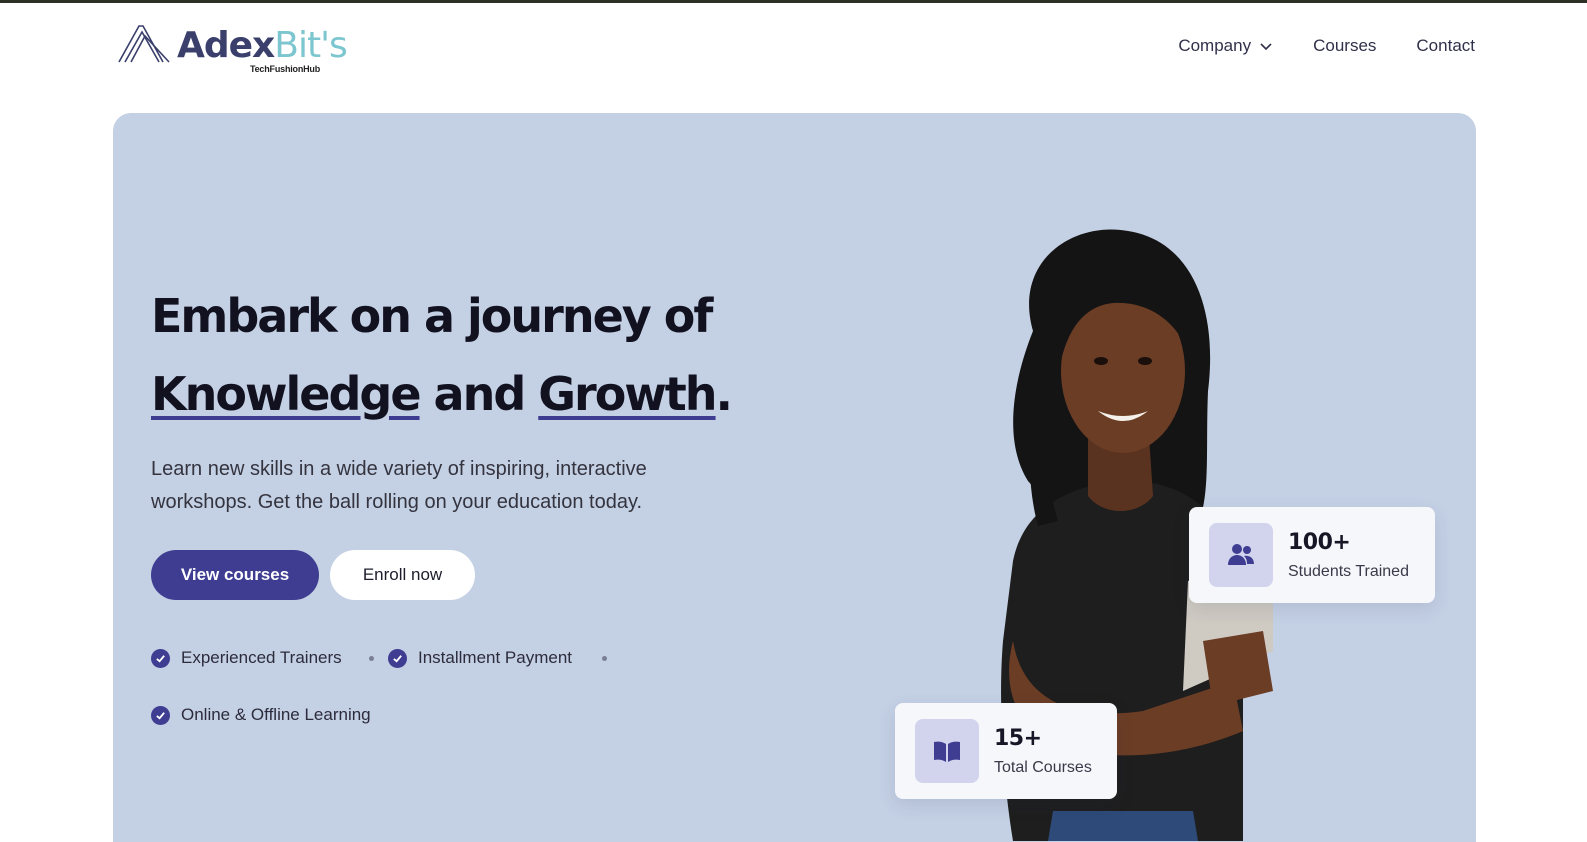  What do you see at coordinates (144, 44) in the screenshot?
I see `logo-mark-icon` at bounding box center [144, 44].